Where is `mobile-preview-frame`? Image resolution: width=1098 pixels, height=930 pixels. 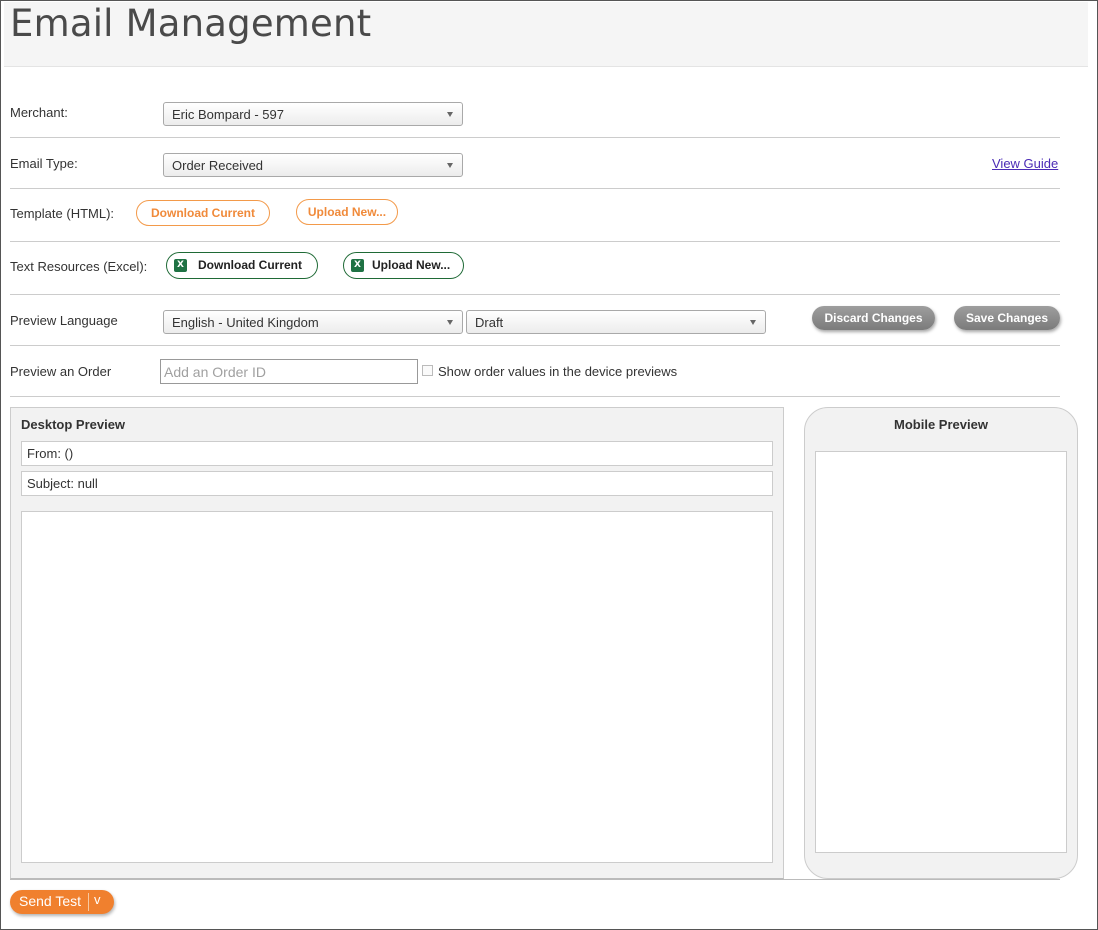 mobile-preview-frame is located at coordinates (941, 652).